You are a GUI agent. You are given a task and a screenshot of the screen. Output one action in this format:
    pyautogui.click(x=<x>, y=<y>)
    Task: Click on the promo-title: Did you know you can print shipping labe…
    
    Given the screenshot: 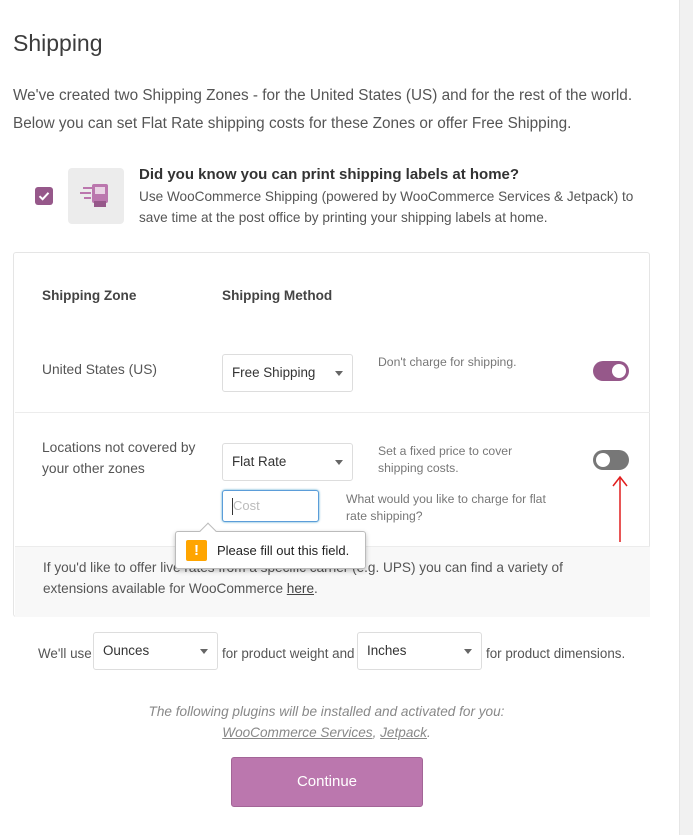 What is the action you would take?
    pyautogui.click(x=329, y=174)
    